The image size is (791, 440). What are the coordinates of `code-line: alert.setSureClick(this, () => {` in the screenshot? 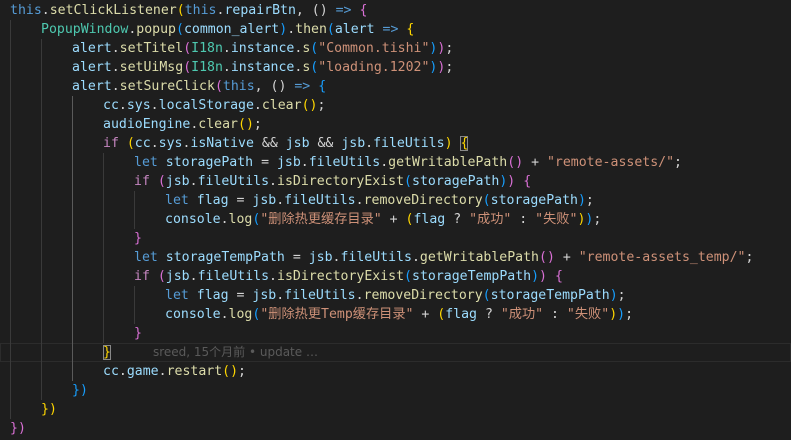 It's located at (395, 86).